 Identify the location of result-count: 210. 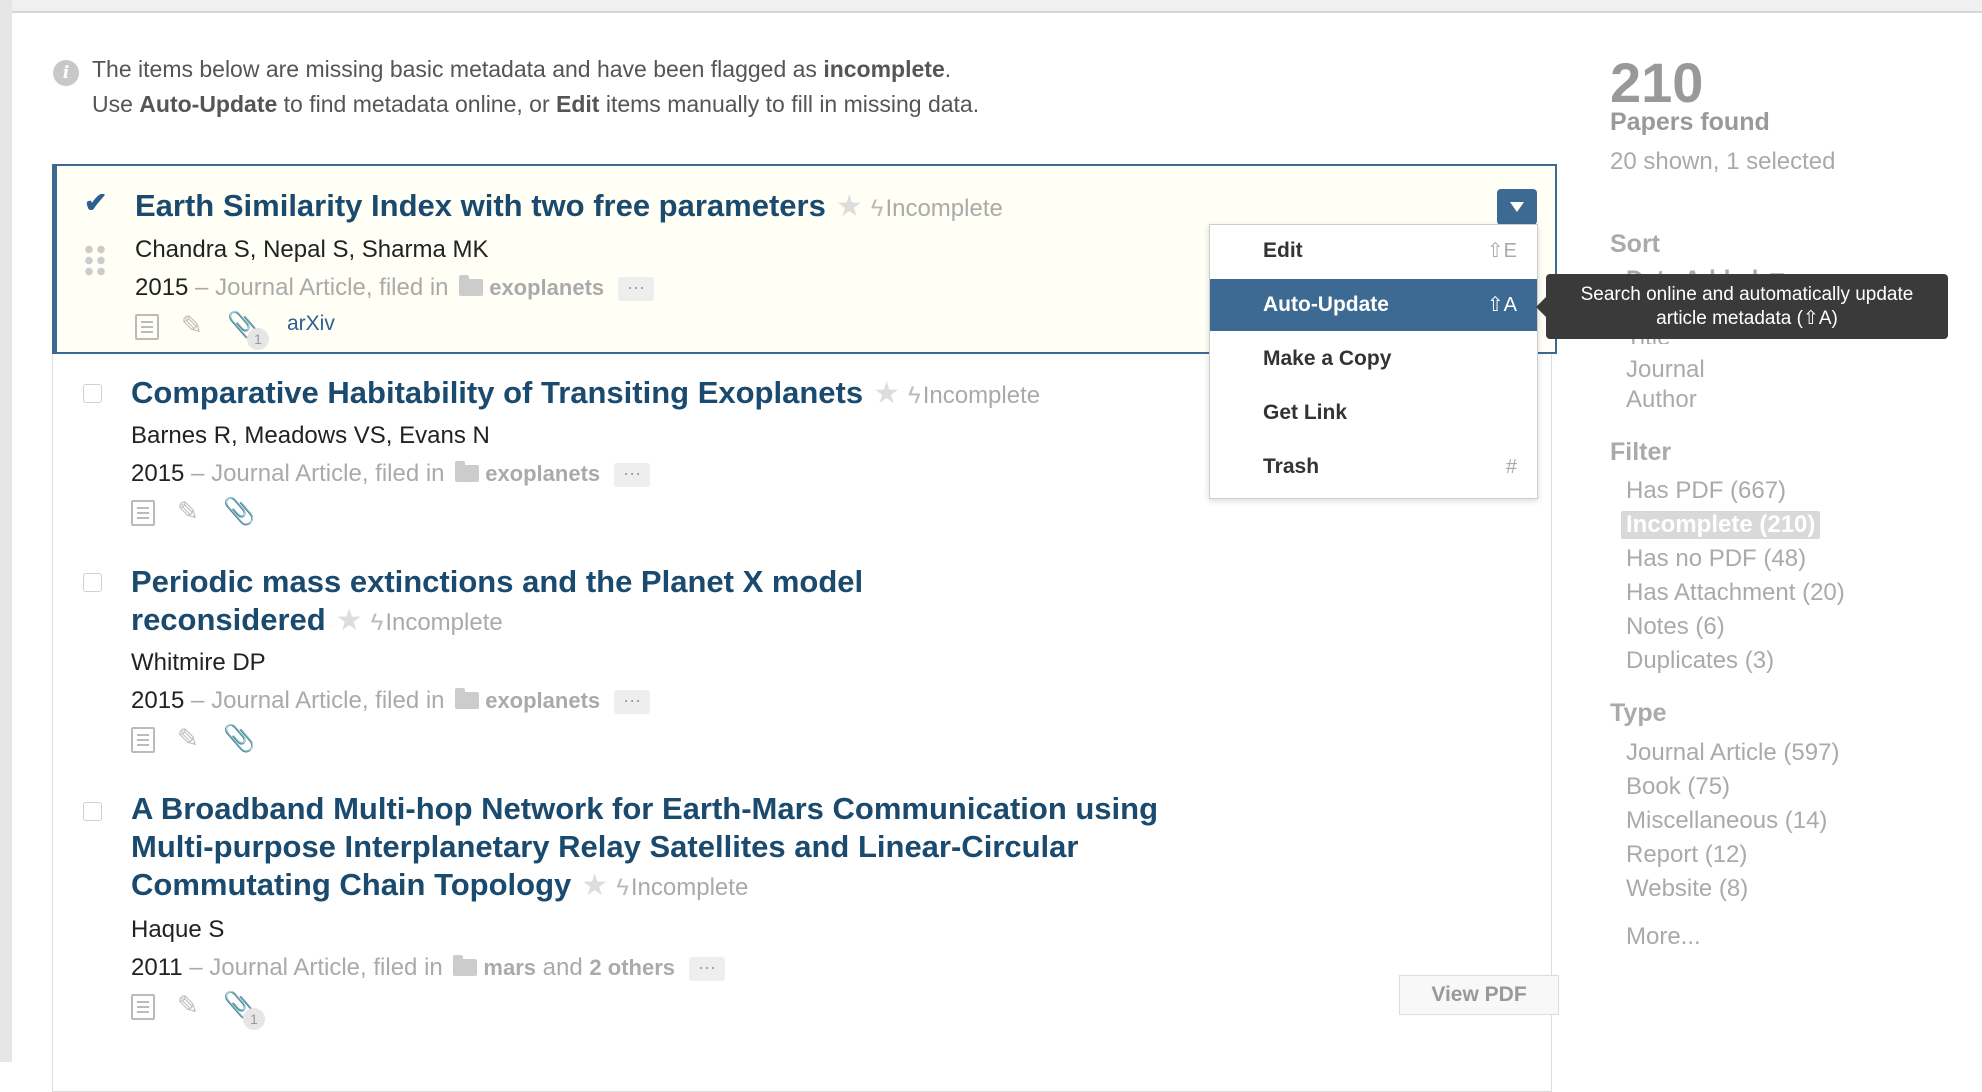
(1657, 82).